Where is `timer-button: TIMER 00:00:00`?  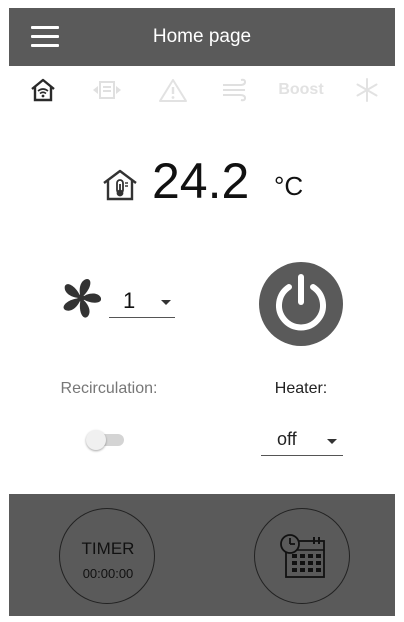 timer-button: TIMER 00:00:00 is located at coordinates (107, 556).